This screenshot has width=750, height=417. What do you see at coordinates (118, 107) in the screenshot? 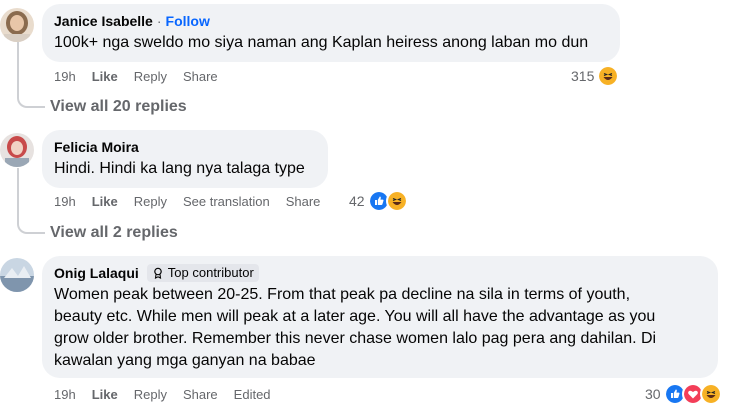
I see `view-replies-link: View all 20 replies` at bounding box center [118, 107].